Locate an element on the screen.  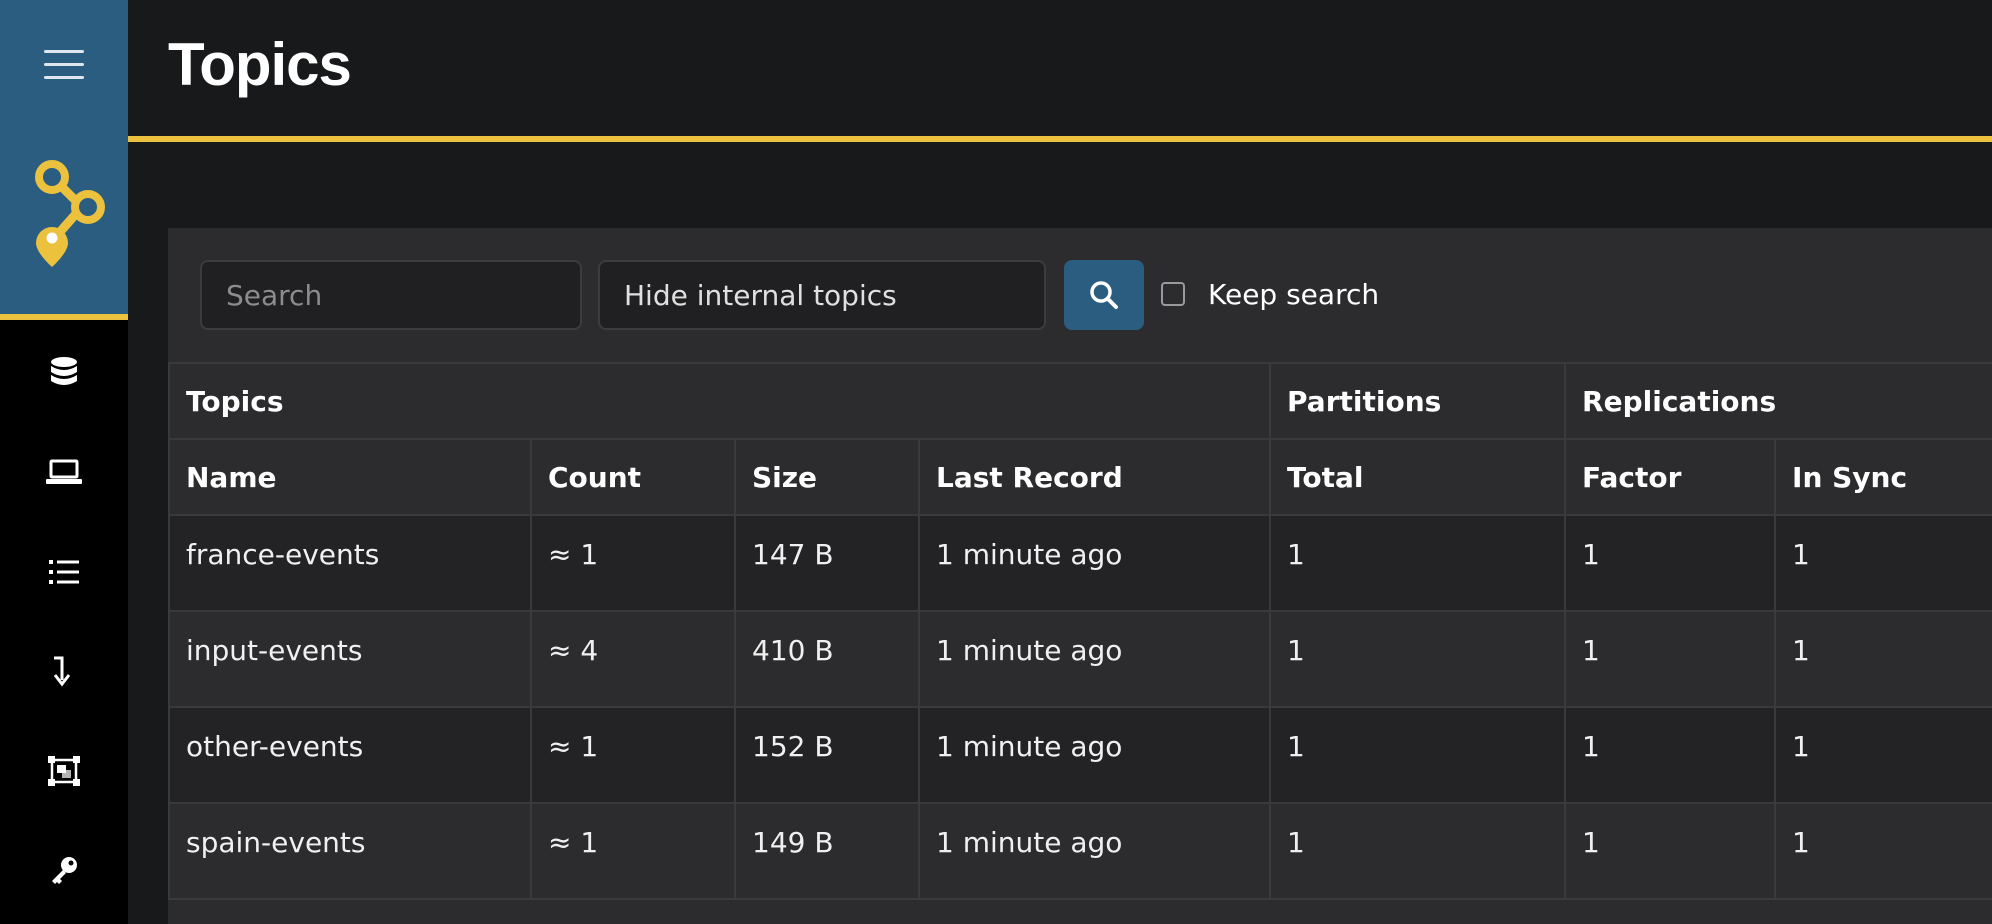
hamburger-menu-icon is located at coordinates (64, 65).